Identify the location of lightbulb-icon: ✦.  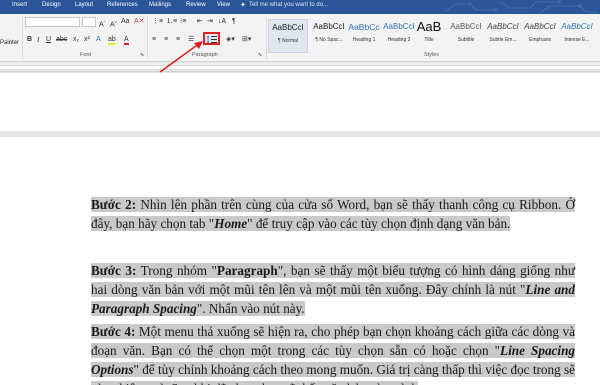
(243, 5).